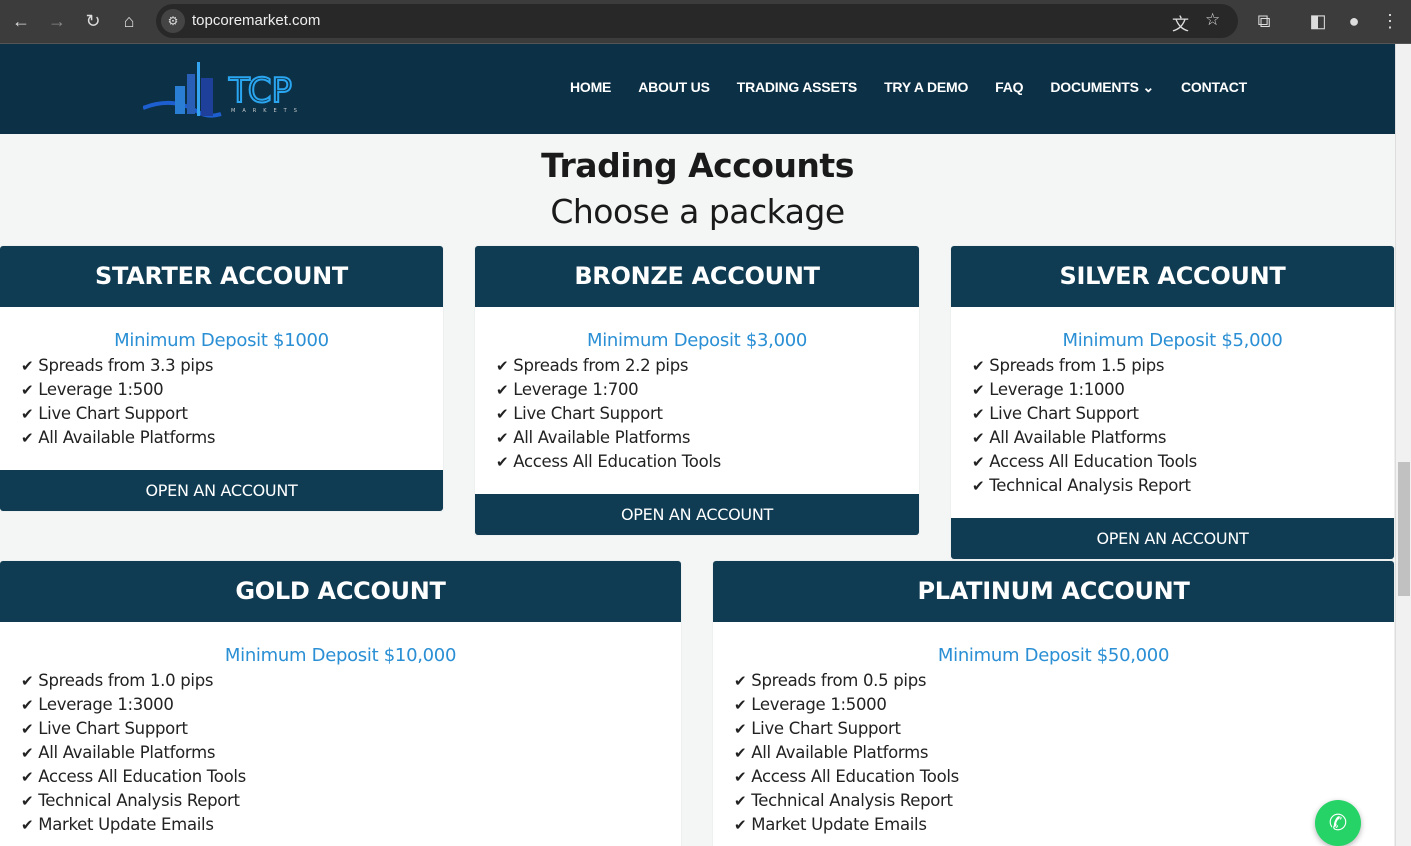 This screenshot has width=1411, height=846. Describe the element at coordinates (340, 591) in the screenshot. I see `card-title: GOLD ACCOUNT` at that location.